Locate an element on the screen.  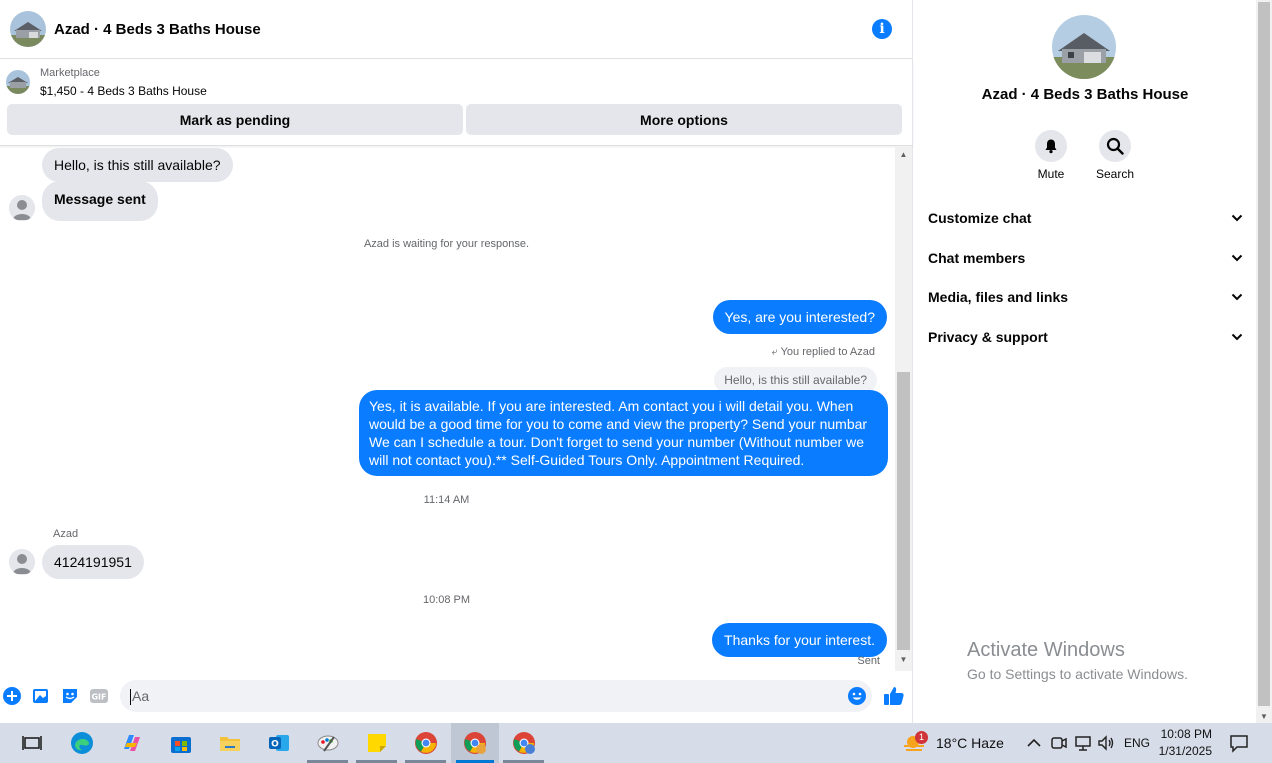
watermark-subtitle: Go to Settings to activate Windows. is located at coordinates (1077, 674).